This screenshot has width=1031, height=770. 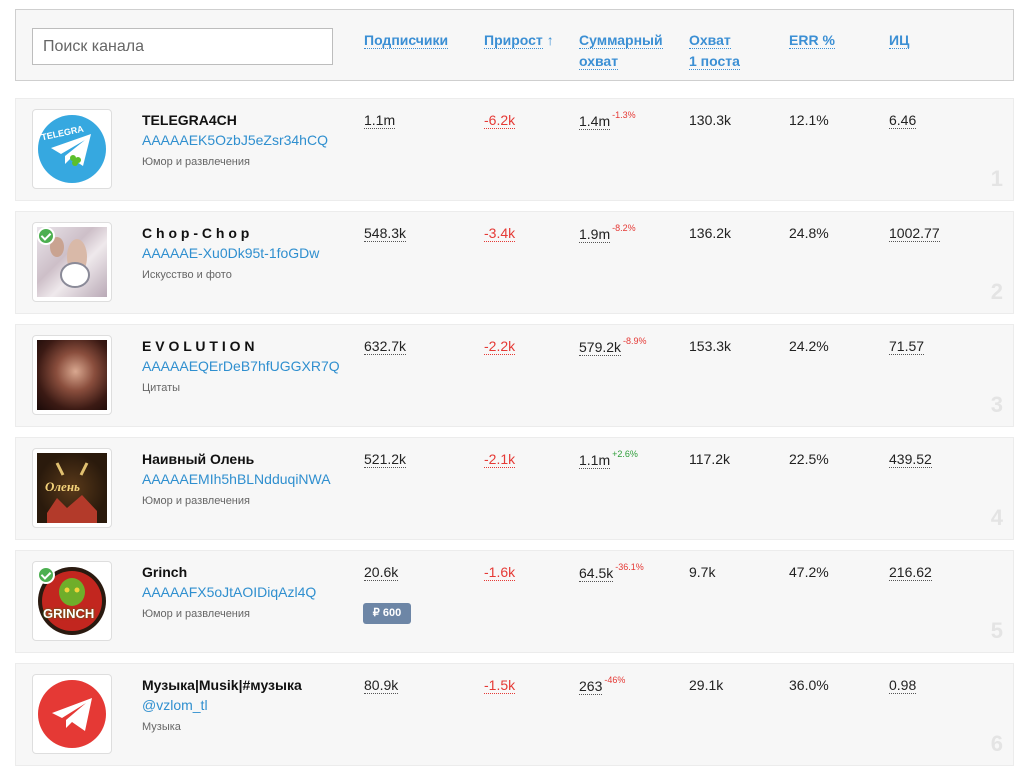 I want to click on ic-header-label: ИЦ, so click(x=899, y=40).